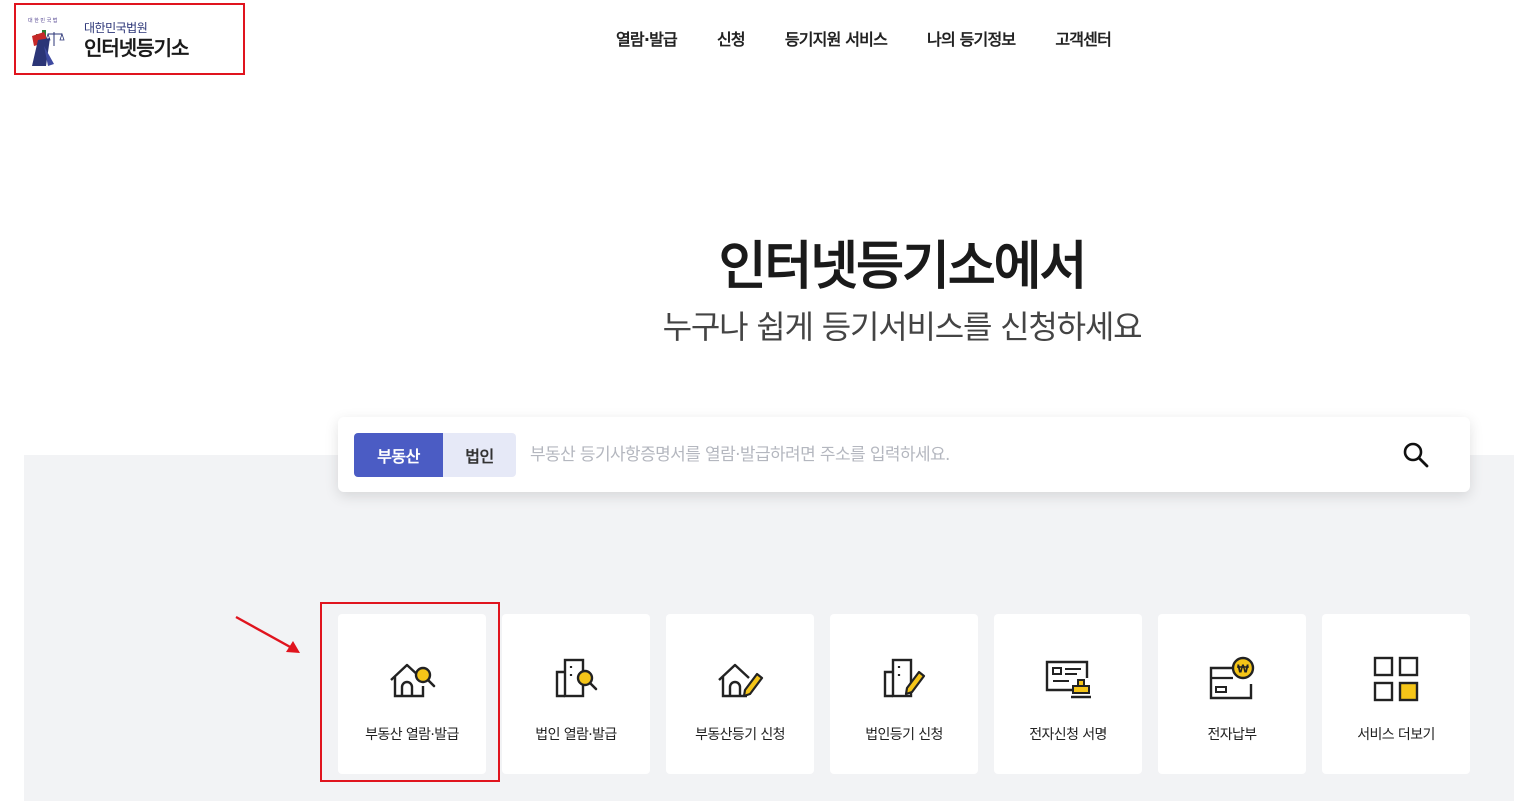 Image resolution: width=1514 pixels, height=801 pixels. What do you see at coordinates (904, 678) in the screenshot?
I see `building-pencil-icon` at bounding box center [904, 678].